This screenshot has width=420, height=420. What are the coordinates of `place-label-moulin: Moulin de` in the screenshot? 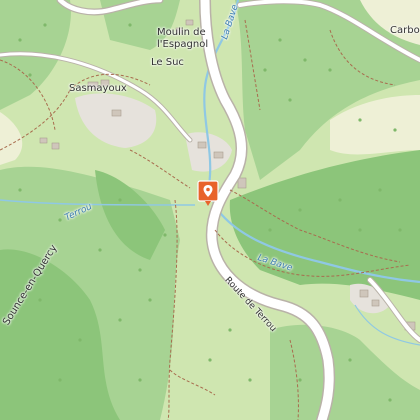 It's located at (181, 32).